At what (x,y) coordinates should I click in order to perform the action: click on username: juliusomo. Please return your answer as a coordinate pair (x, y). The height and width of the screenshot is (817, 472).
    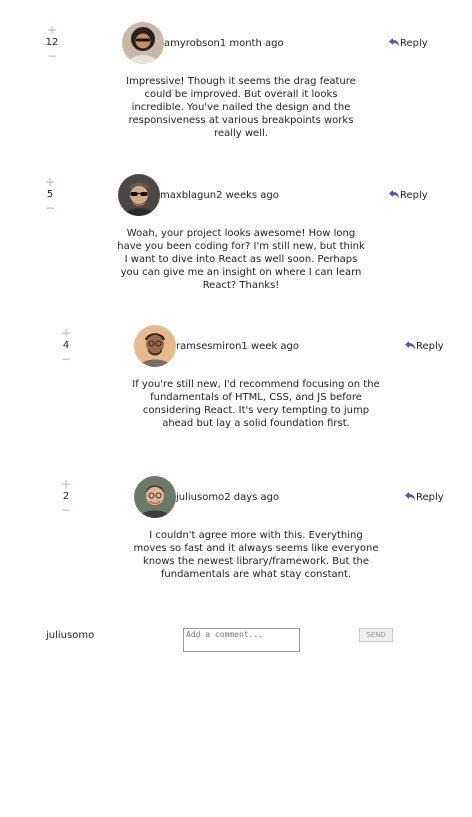
    Looking at the image, I should click on (200, 497).